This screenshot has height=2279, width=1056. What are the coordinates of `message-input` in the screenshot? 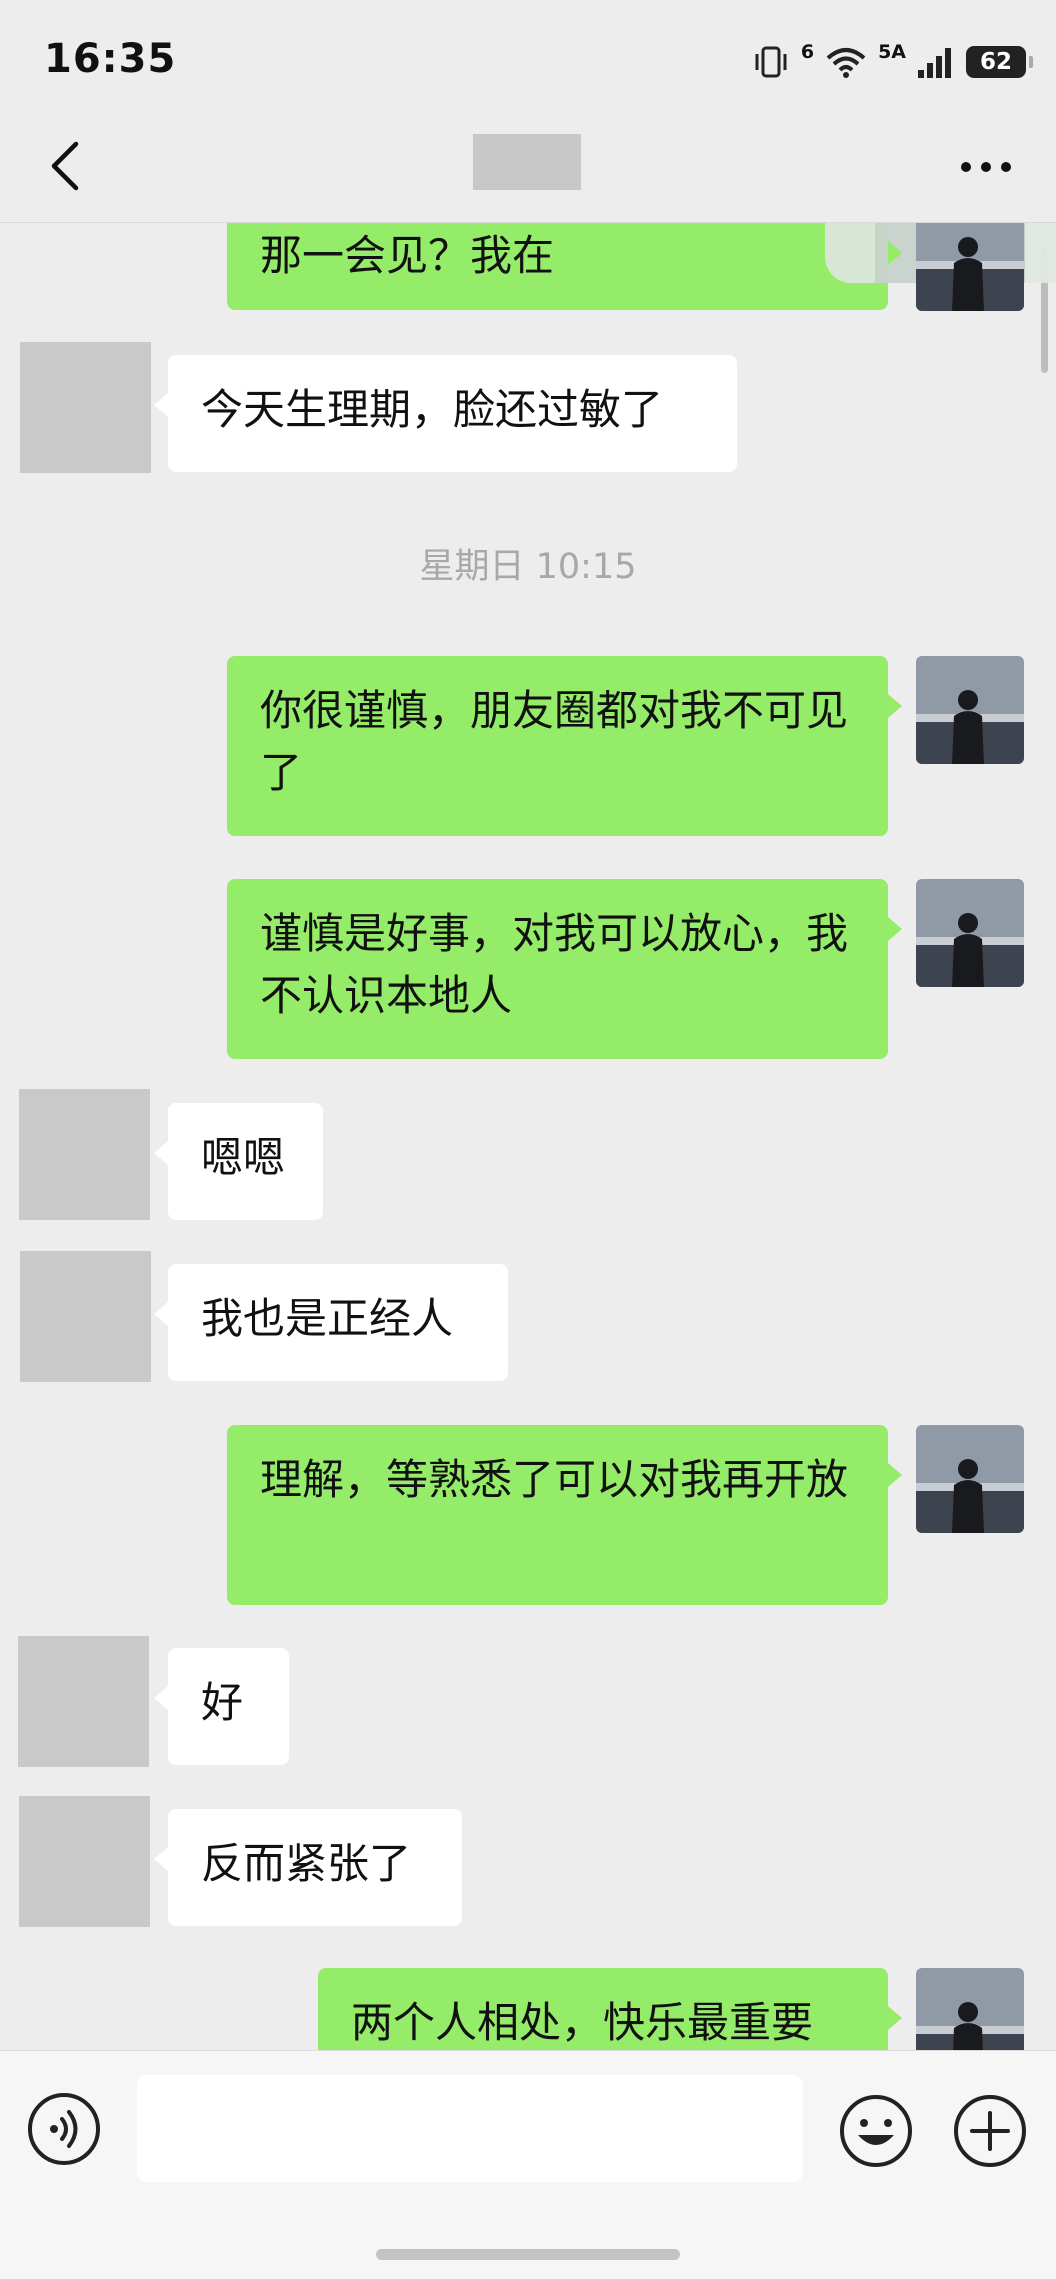 It's located at (470, 2128).